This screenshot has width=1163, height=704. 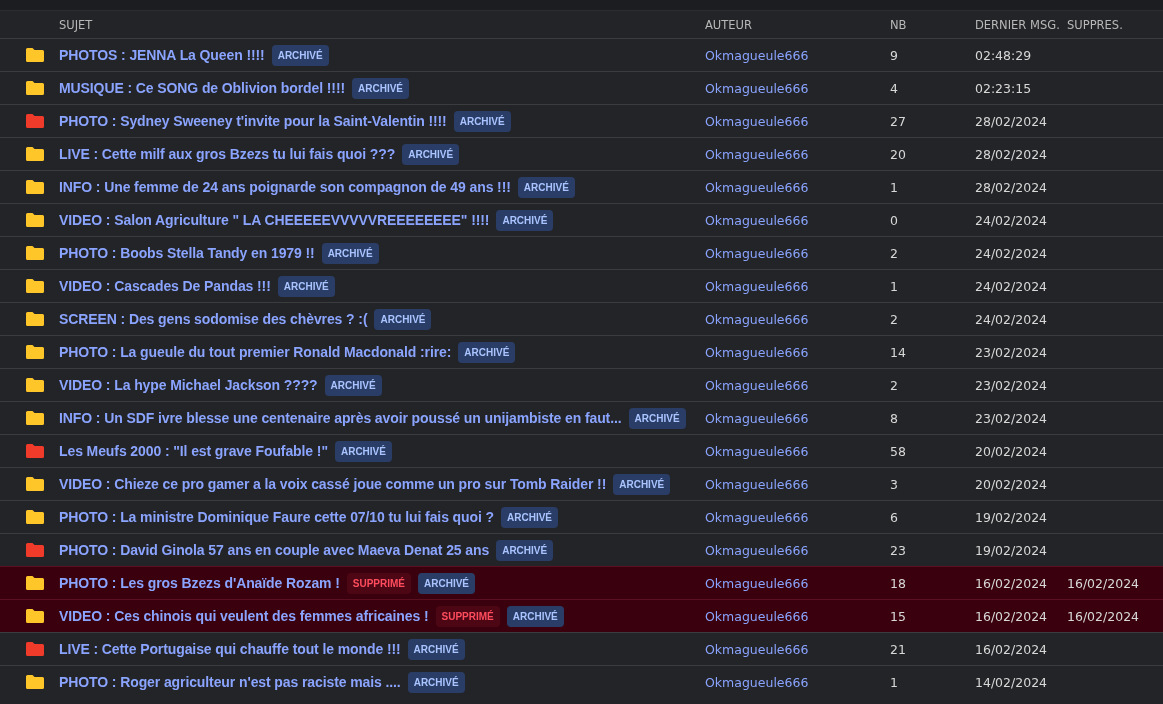 What do you see at coordinates (1011, 484) in the screenshot?
I see `last-message-date: 20/02/2024` at bounding box center [1011, 484].